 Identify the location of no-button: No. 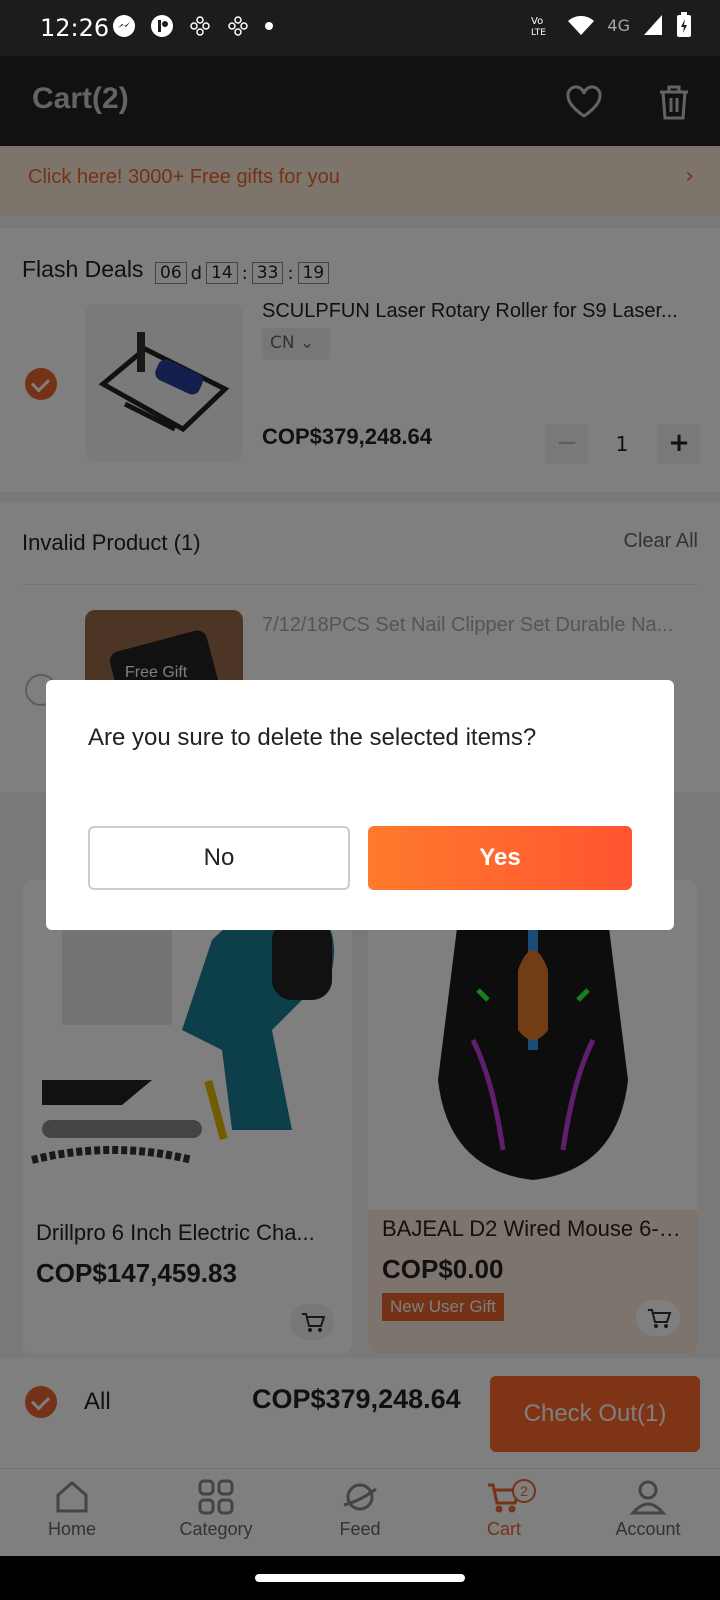
(219, 858).